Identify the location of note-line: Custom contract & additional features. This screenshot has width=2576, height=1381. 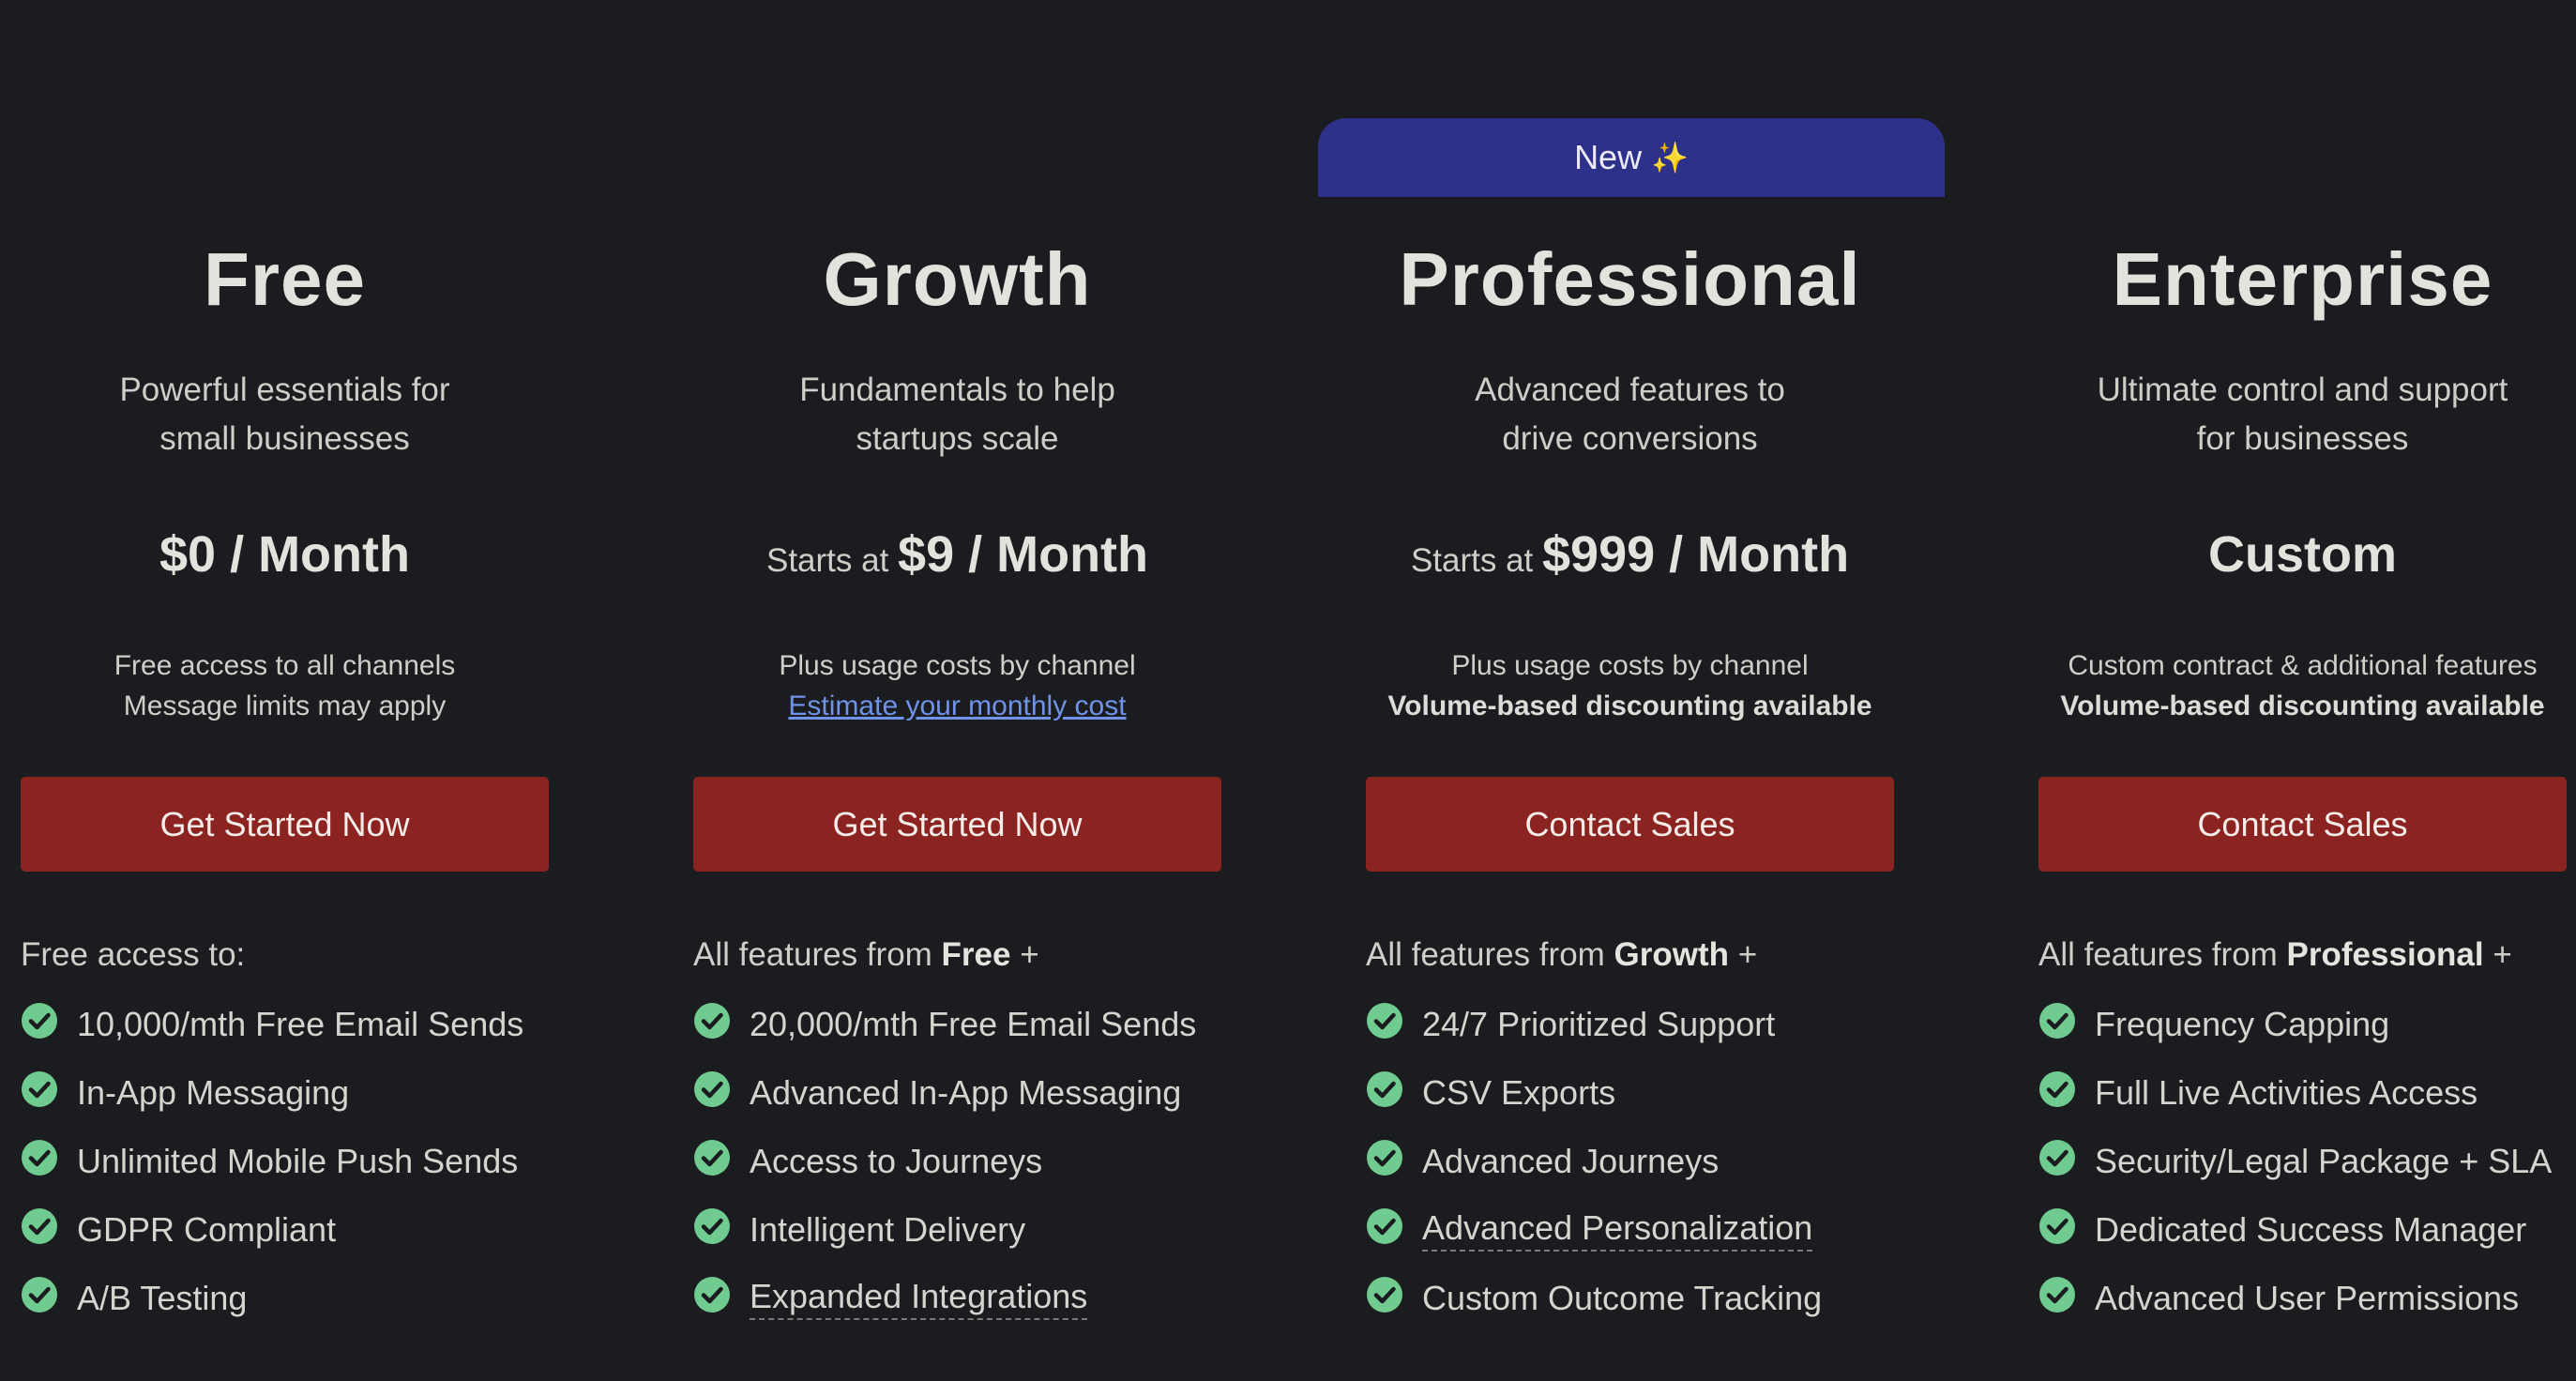
(2303, 665).